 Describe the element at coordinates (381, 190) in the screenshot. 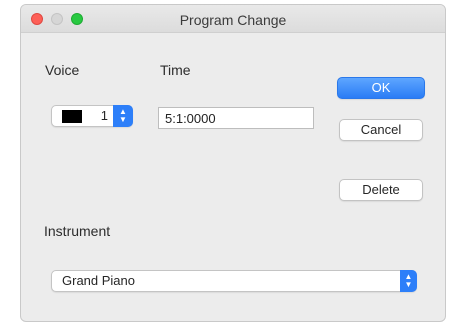

I see `delete-button: Delete` at that location.